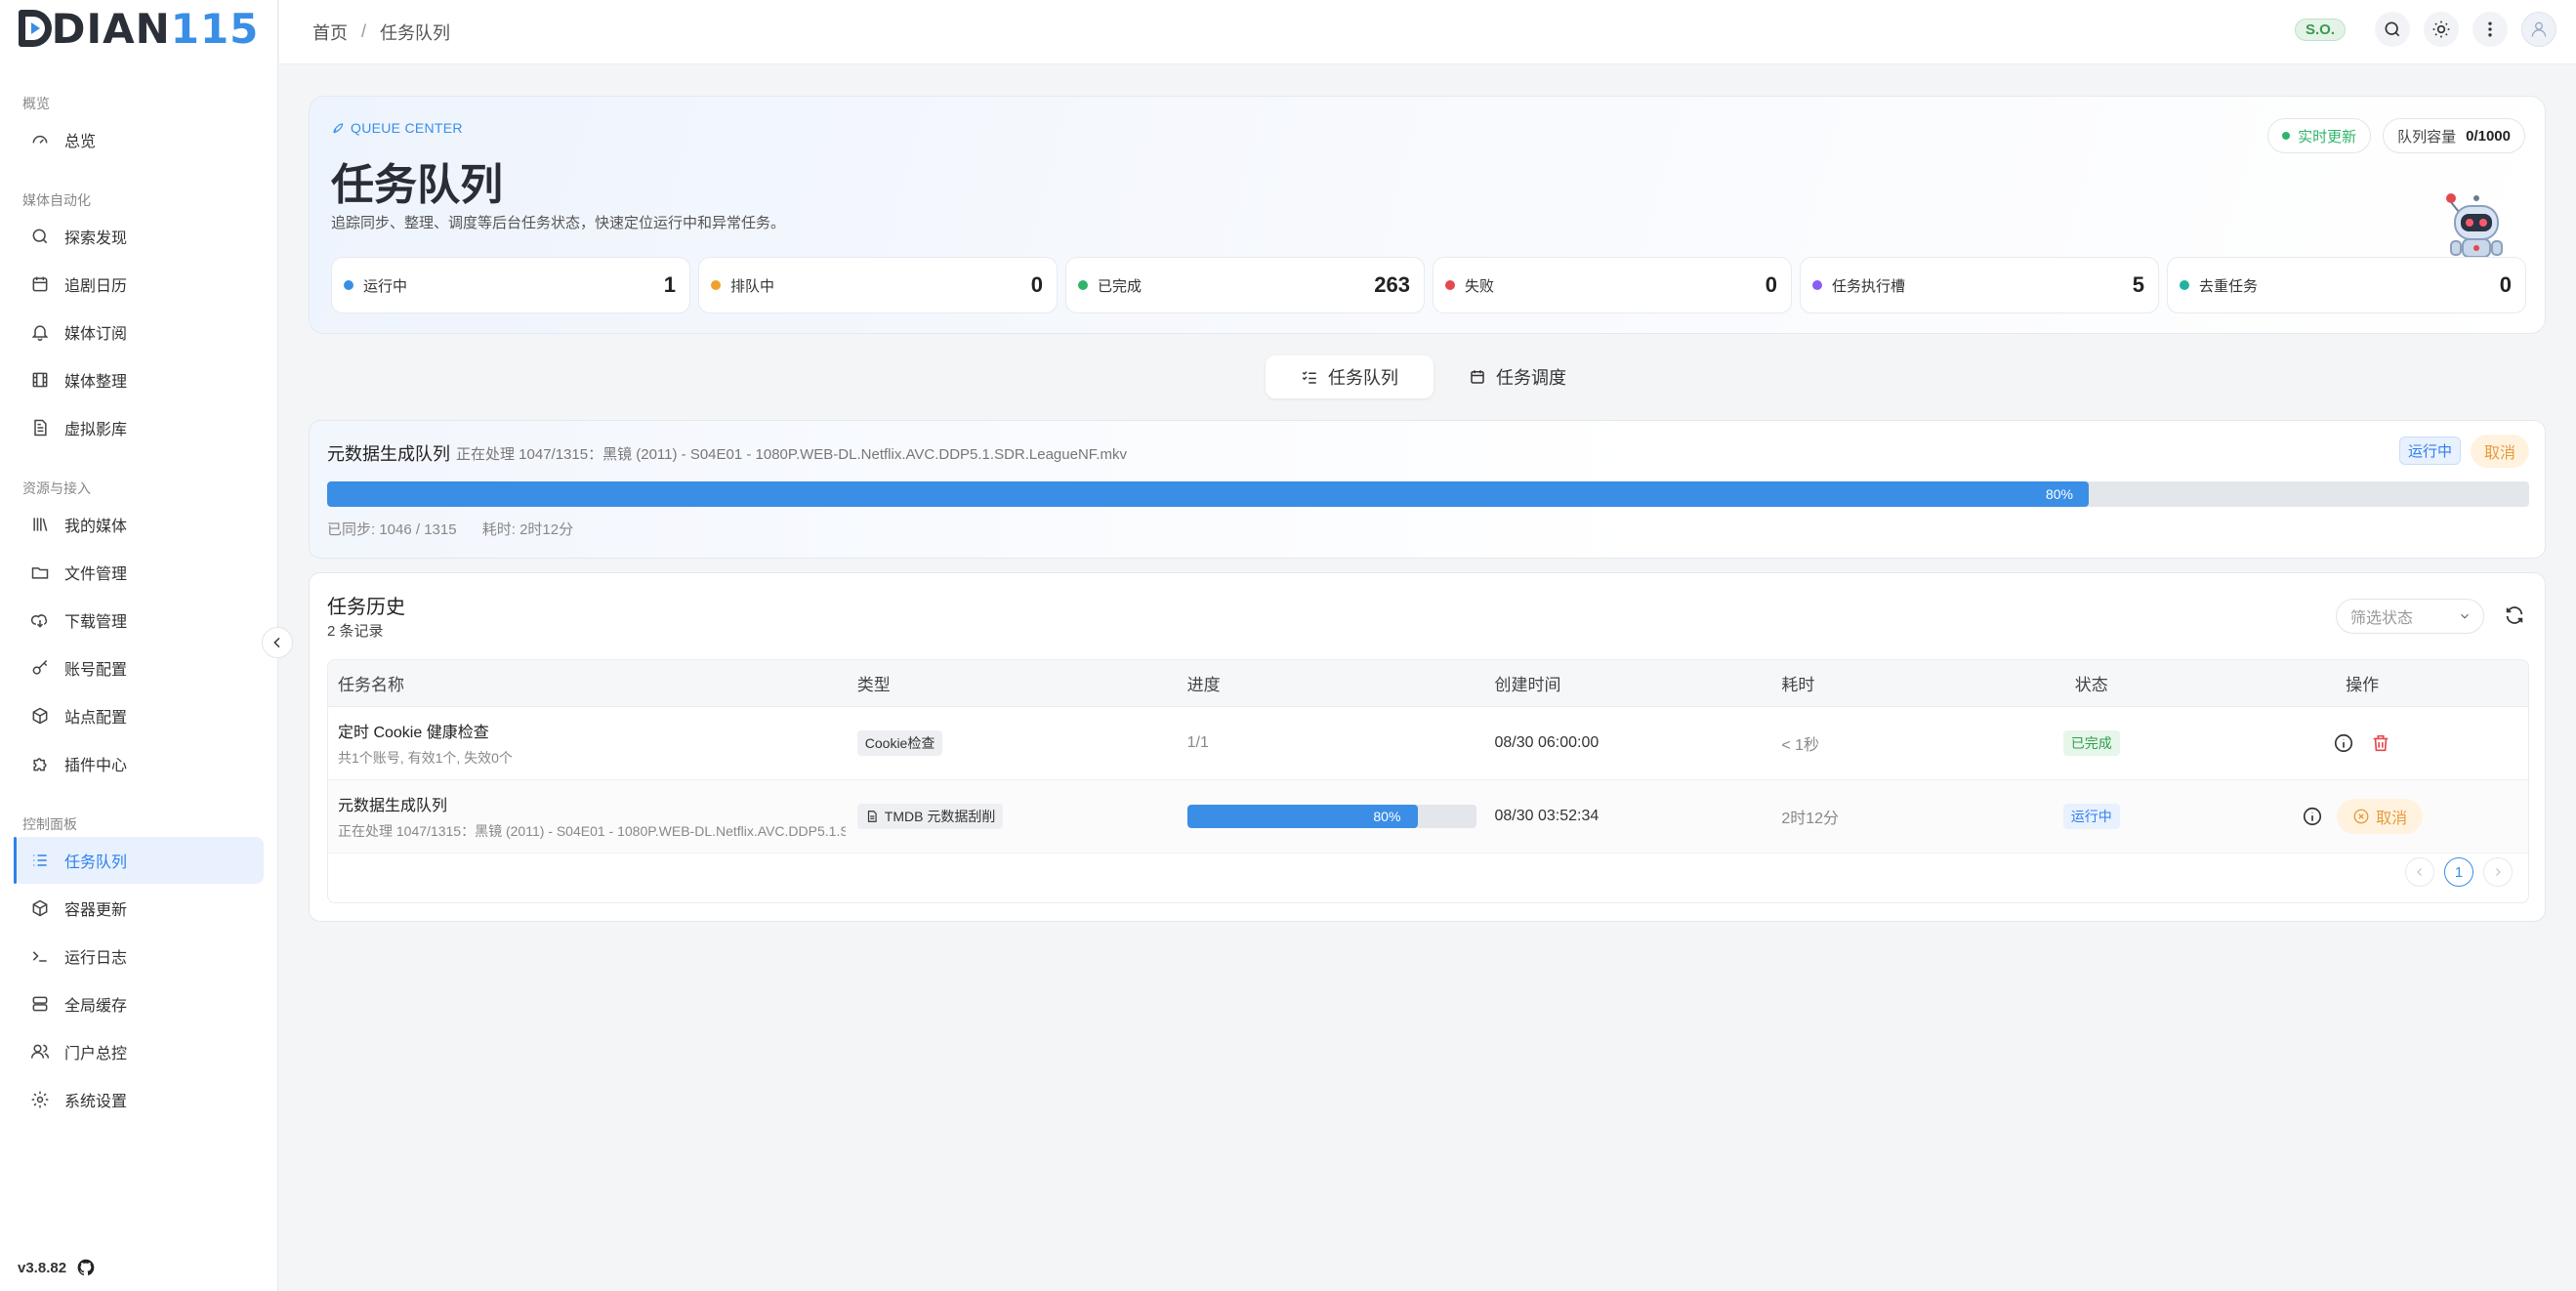 This screenshot has width=2576, height=1291. What do you see at coordinates (139, 284) in the screenshot?
I see `sidebar-item-calendar: 追剧日历` at bounding box center [139, 284].